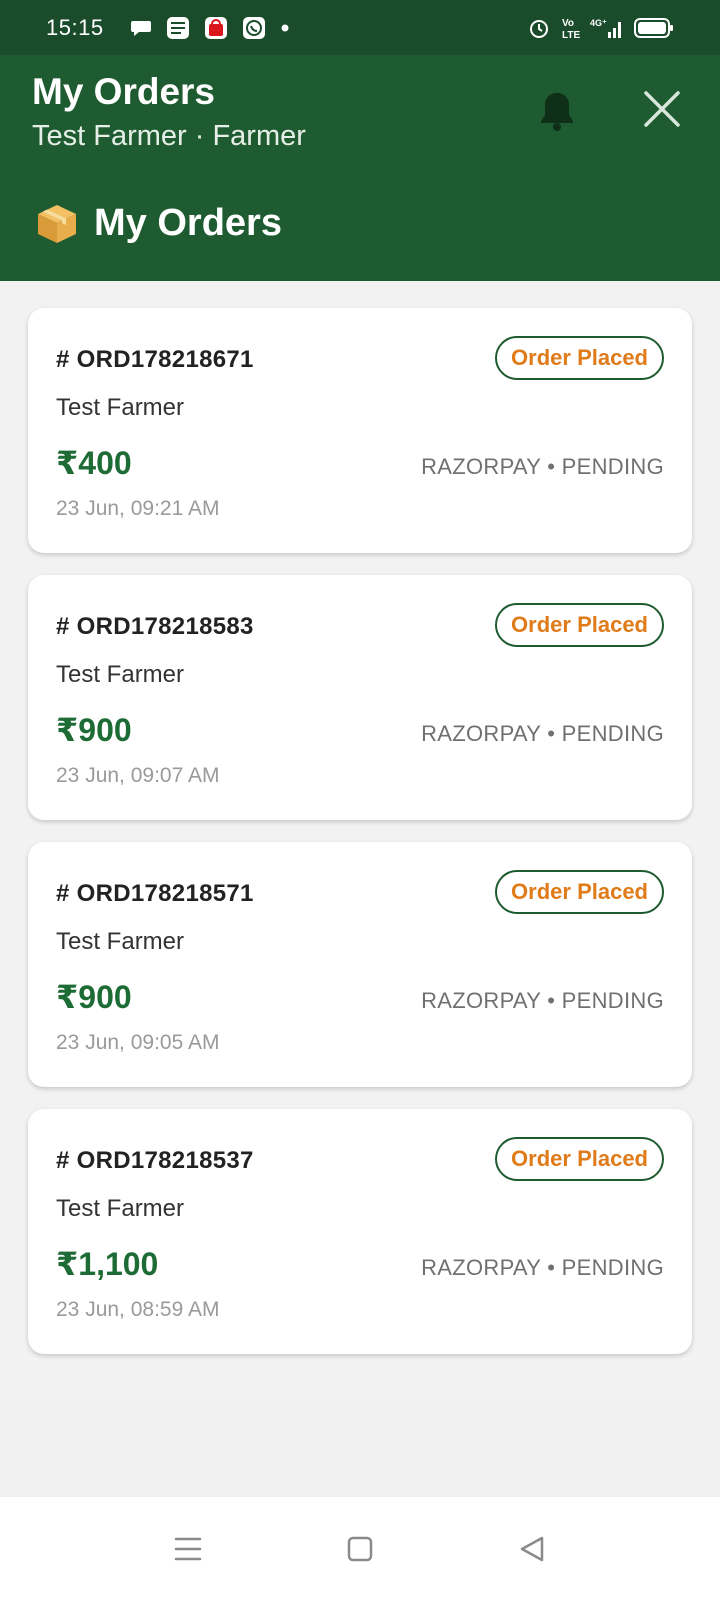  What do you see at coordinates (94, 463) in the screenshot?
I see `order-amount: ₹400` at bounding box center [94, 463].